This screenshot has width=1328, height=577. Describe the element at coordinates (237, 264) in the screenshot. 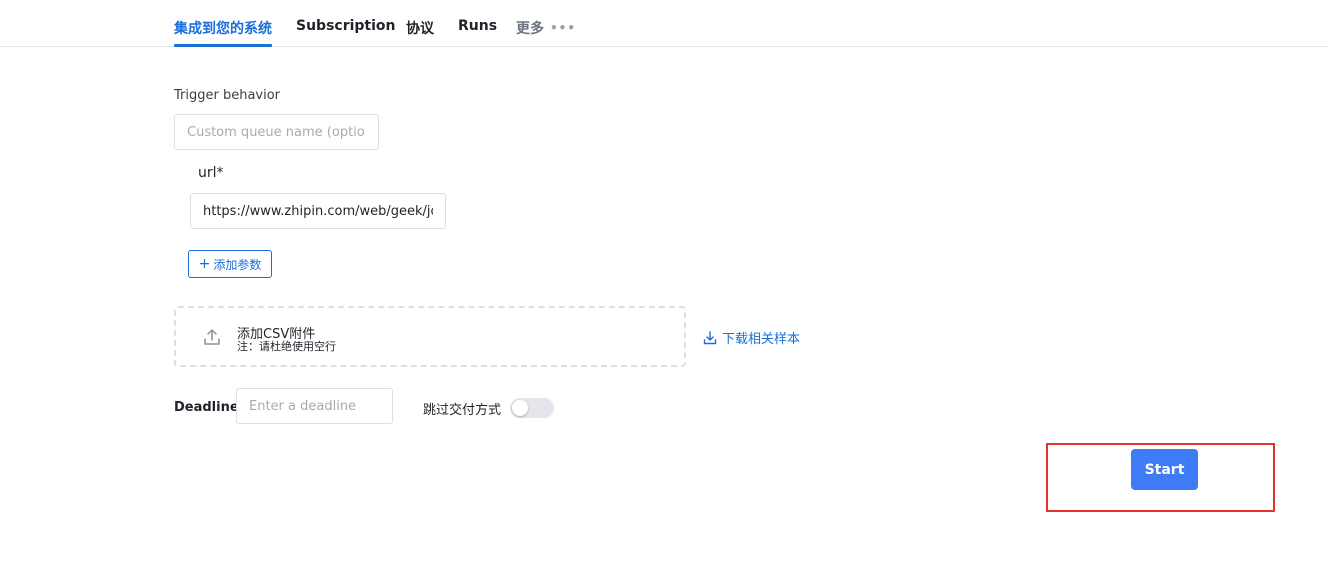

I see `add-param-label: 添加参数` at that location.